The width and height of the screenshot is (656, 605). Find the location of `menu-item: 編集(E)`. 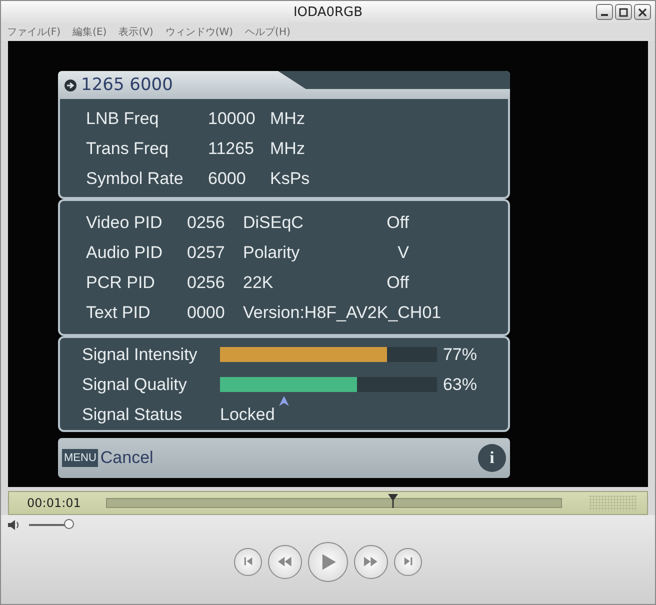

menu-item: 編集(E) is located at coordinates (89, 32).